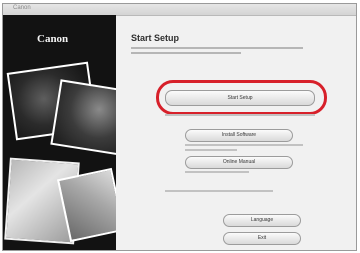  What do you see at coordinates (239, 162) in the screenshot?
I see `online-manual-button: Online Manual` at bounding box center [239, 162].